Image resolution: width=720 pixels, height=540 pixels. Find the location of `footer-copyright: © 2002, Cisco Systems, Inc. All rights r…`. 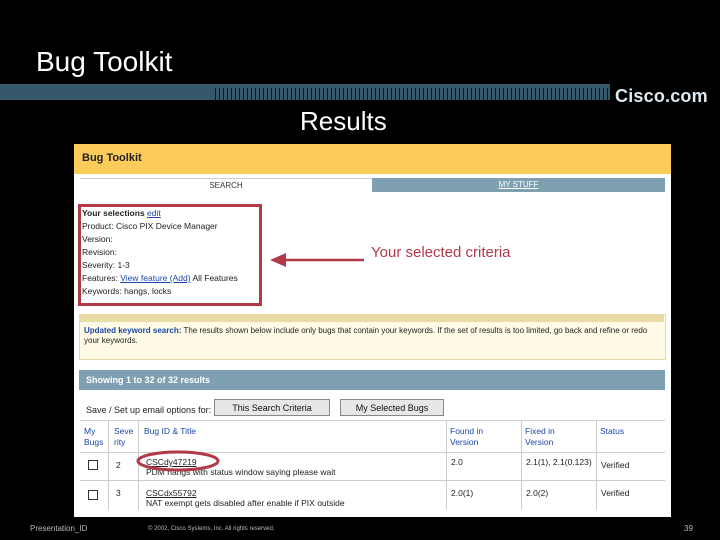

footer-copyright: © 2002, Cisco Systems, Inc. All rights r… is located at coordinates (211, 529).